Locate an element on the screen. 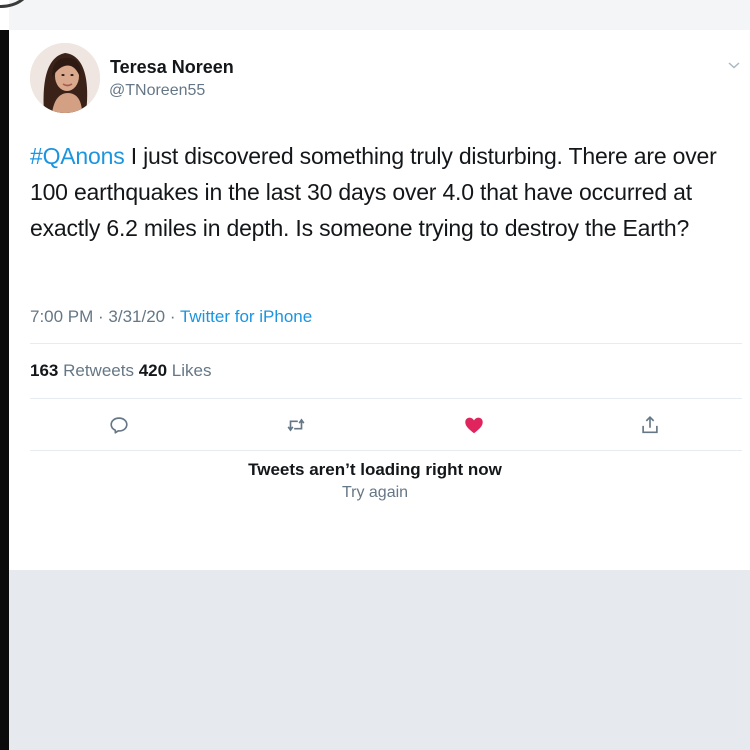 Image resolution: width=750 pixels, height=750 pixels. likes-label: Likes is located at coordinates (189, 370).